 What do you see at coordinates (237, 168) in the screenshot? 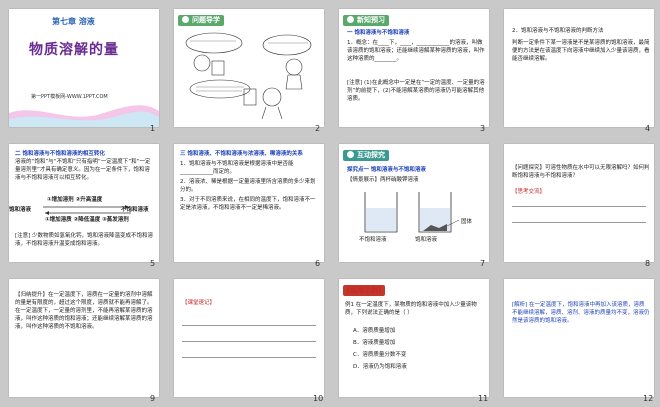
I see `body-text: 1．饱和溶液与不饱和溶液是根据溶液中是否能____________而定的。` at bounding box center [237, 168].